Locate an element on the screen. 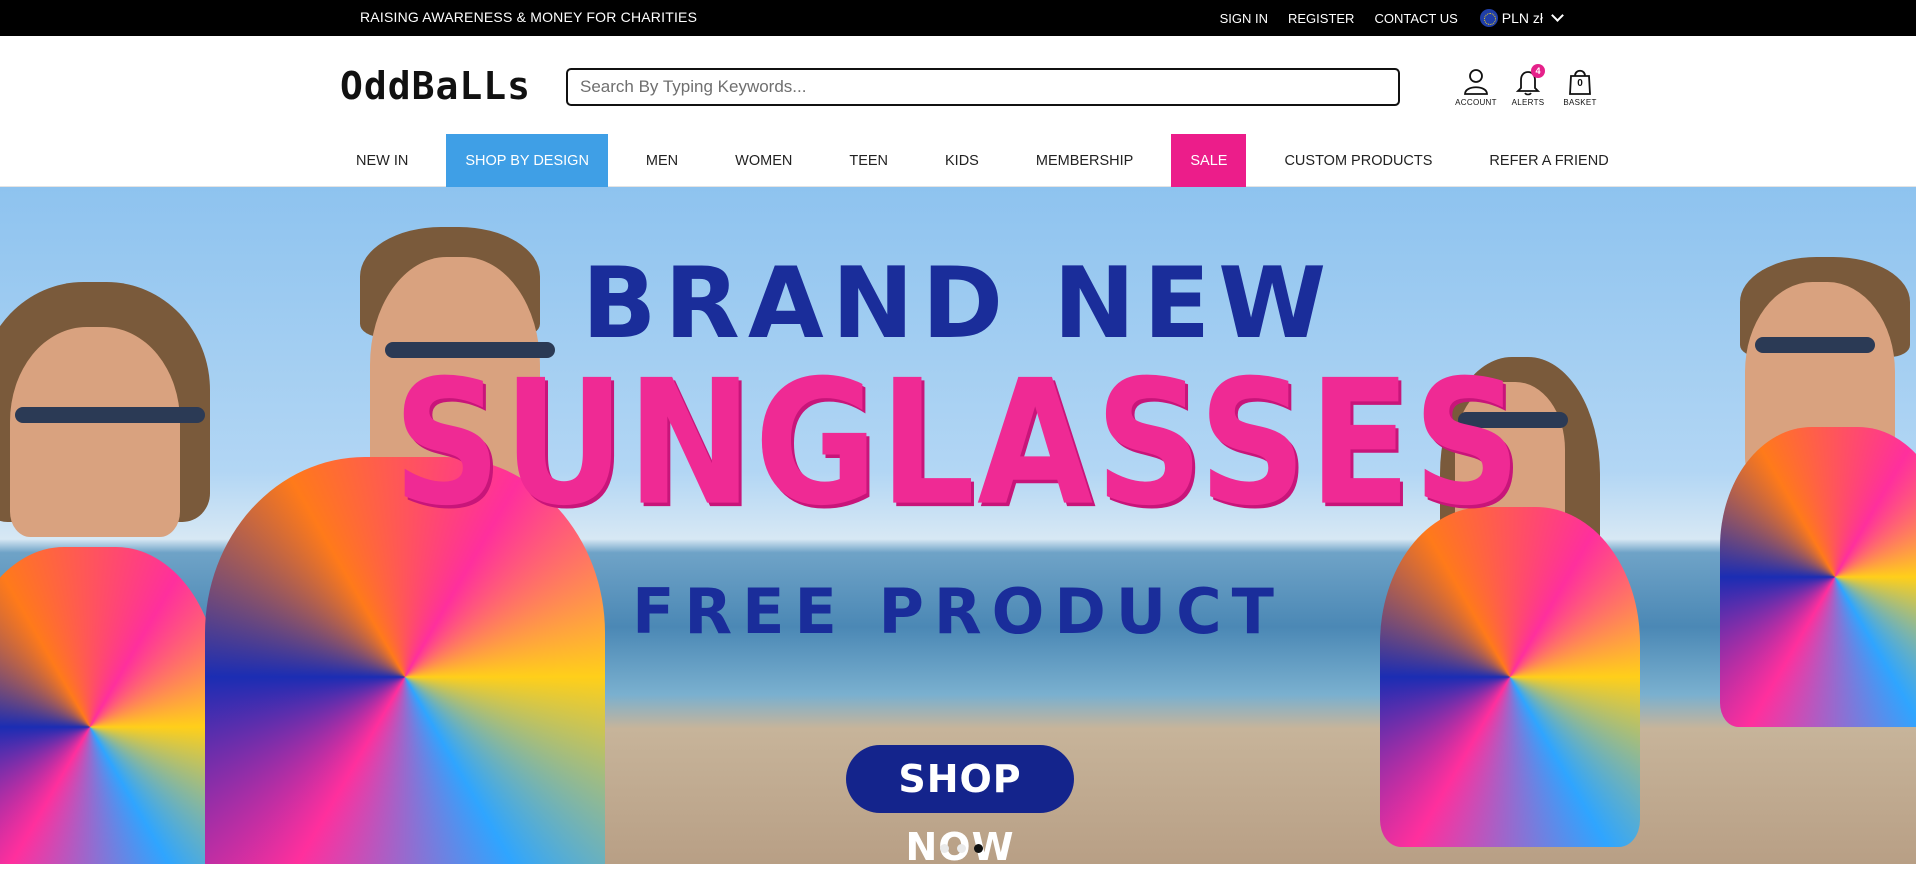 The height and width of the screenshot is (883, 1916). nav-item-sale: SALE is located at coordinates (1209, 160).